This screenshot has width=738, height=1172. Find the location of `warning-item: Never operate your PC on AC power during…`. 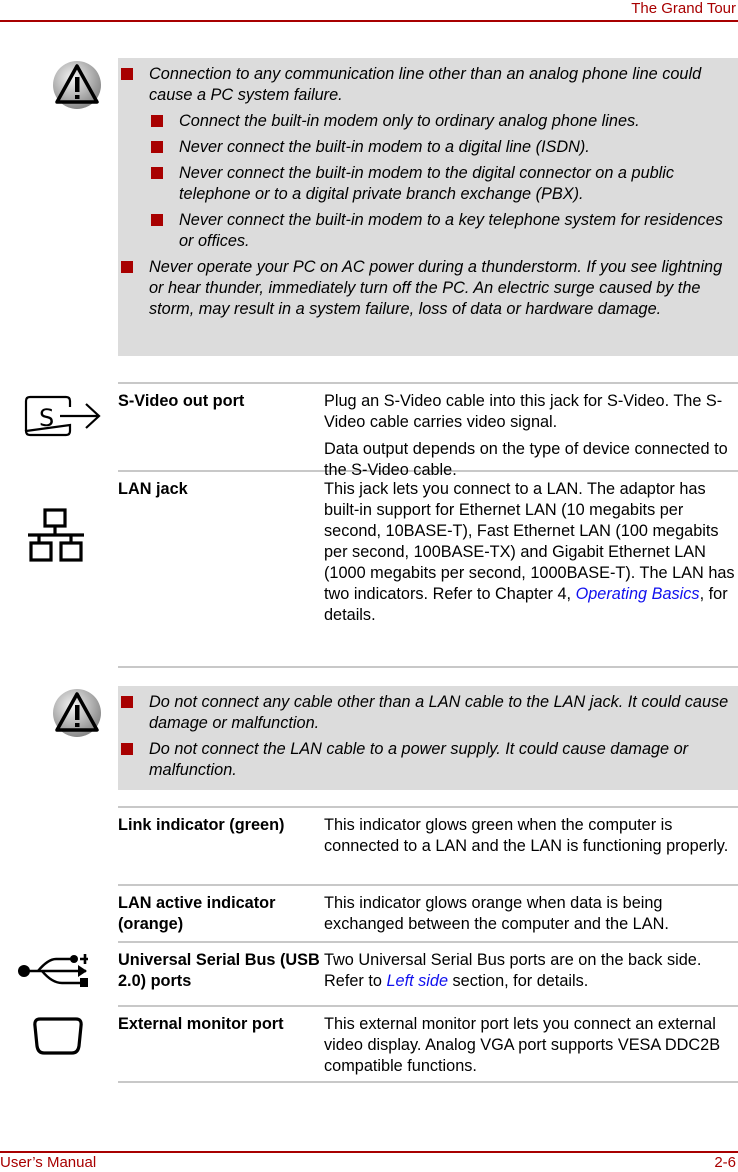

warning-item: Never operate your PC on AC power during… is located at coordinates (425, 288).